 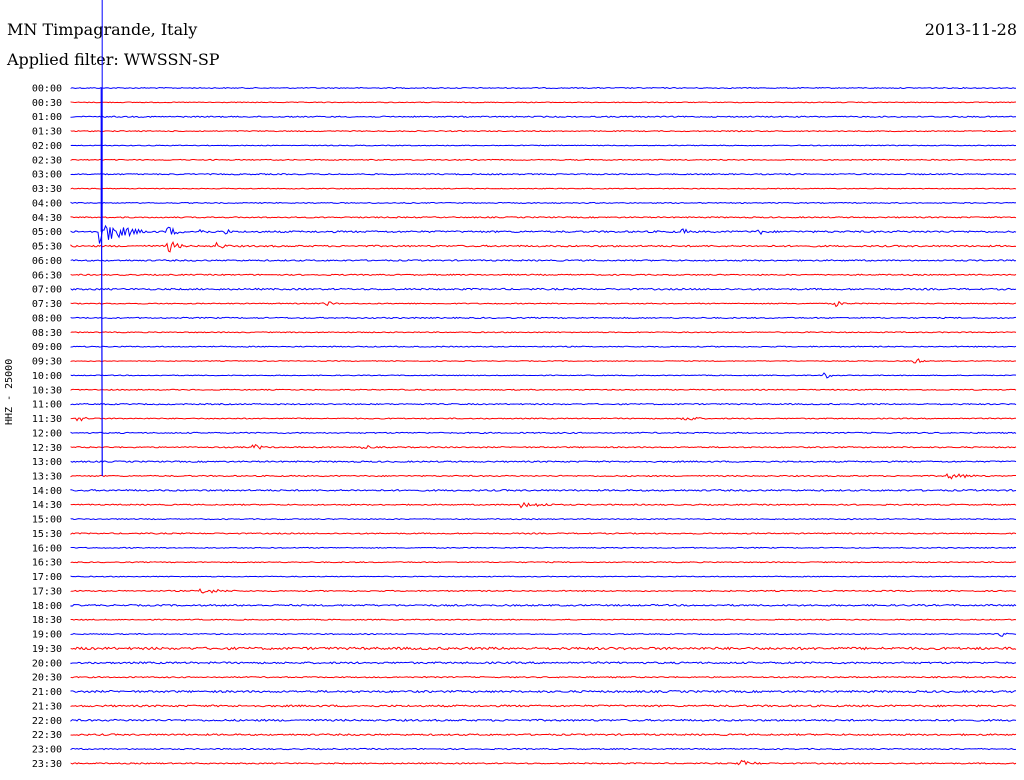 What do you see at coordinates (47, 376) in the screenshot?
I see `time-tick-label: 10:00` at bounding box center [47, 376].